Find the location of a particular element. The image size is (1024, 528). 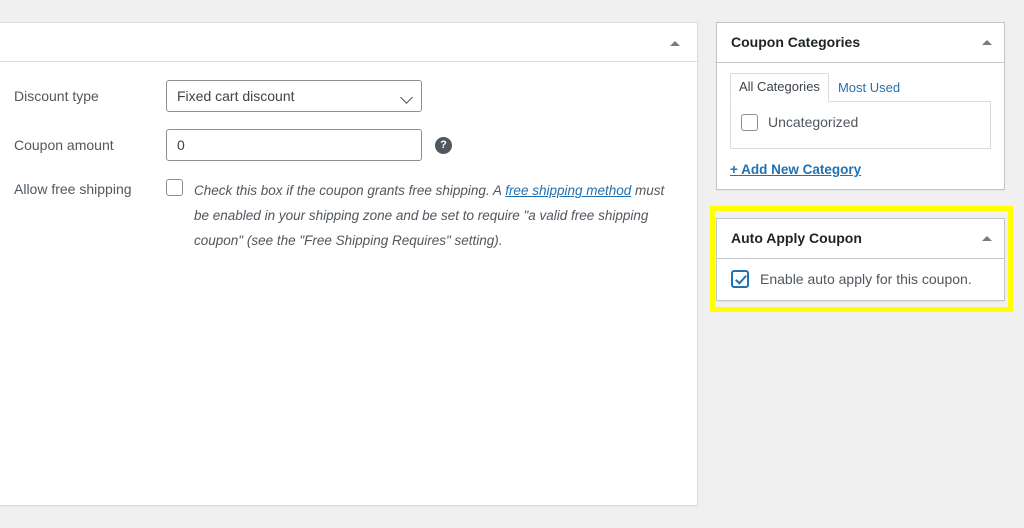

auto-apply-coupon-body: Enable auto apply for this coupon. is located at coordinates (860, 279).